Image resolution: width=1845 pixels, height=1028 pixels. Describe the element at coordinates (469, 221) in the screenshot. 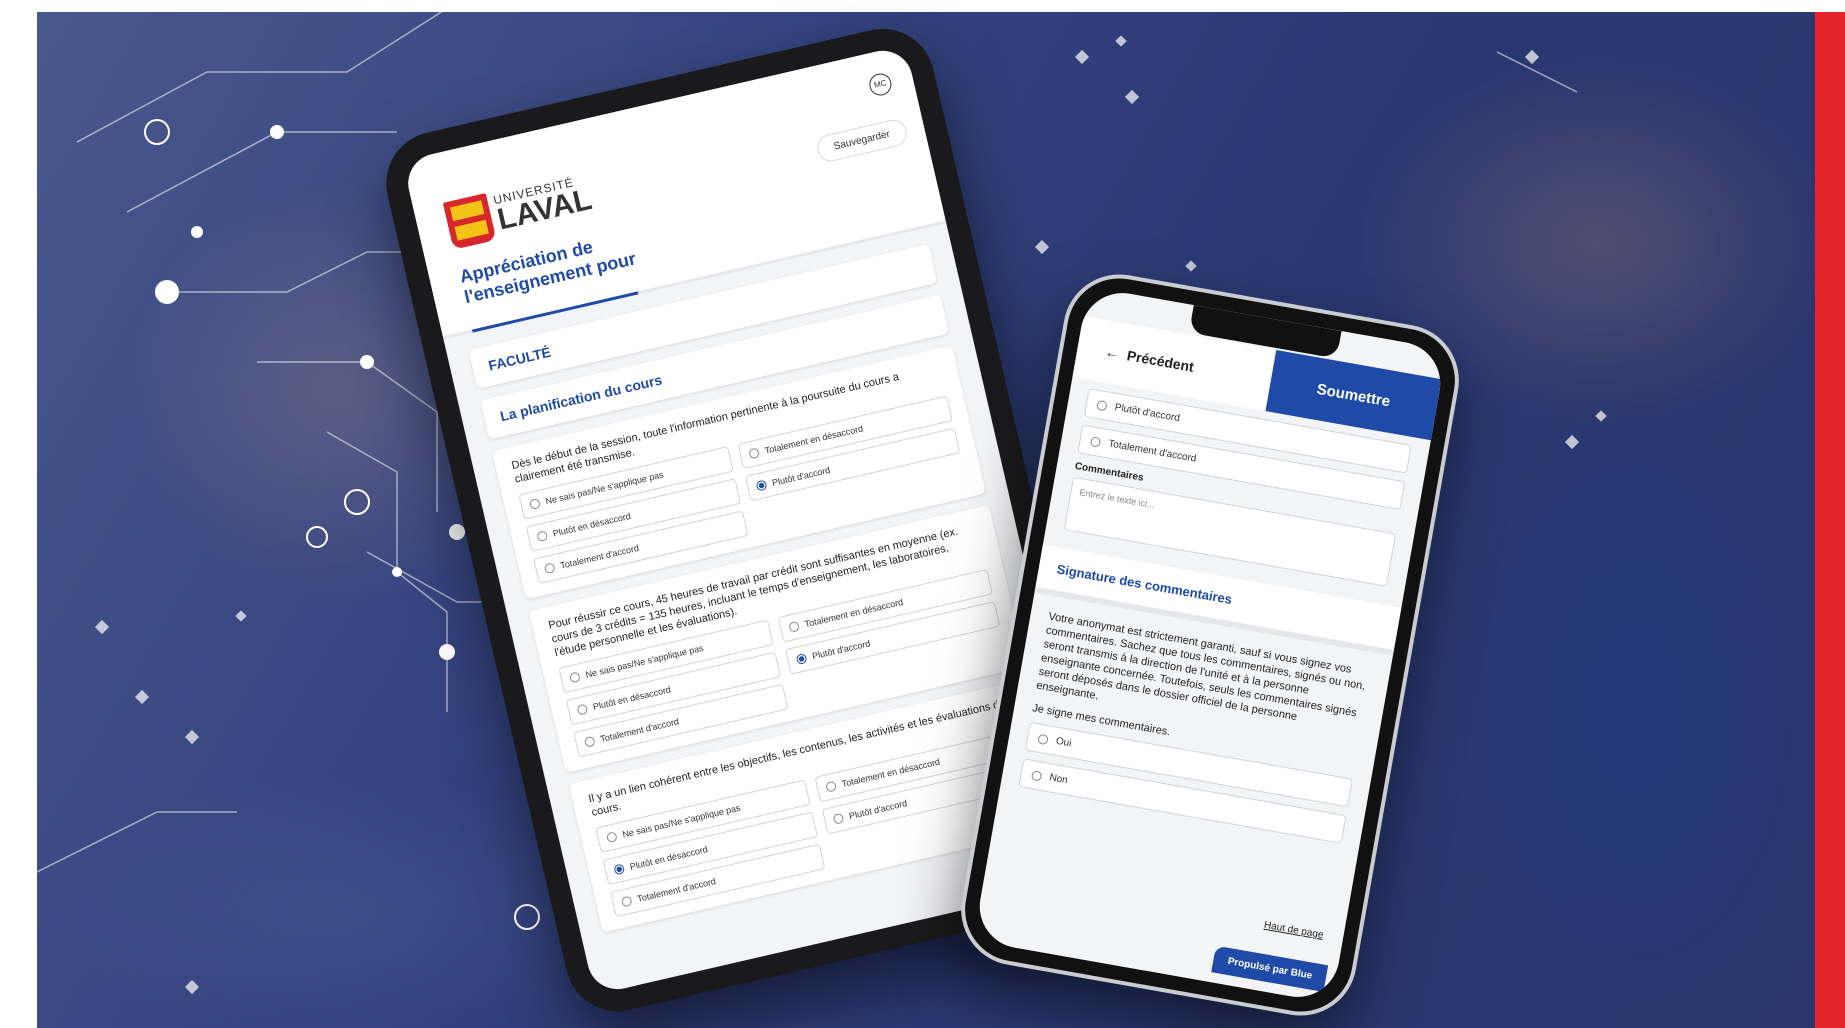

I see `shield-logo-icon` at that location.